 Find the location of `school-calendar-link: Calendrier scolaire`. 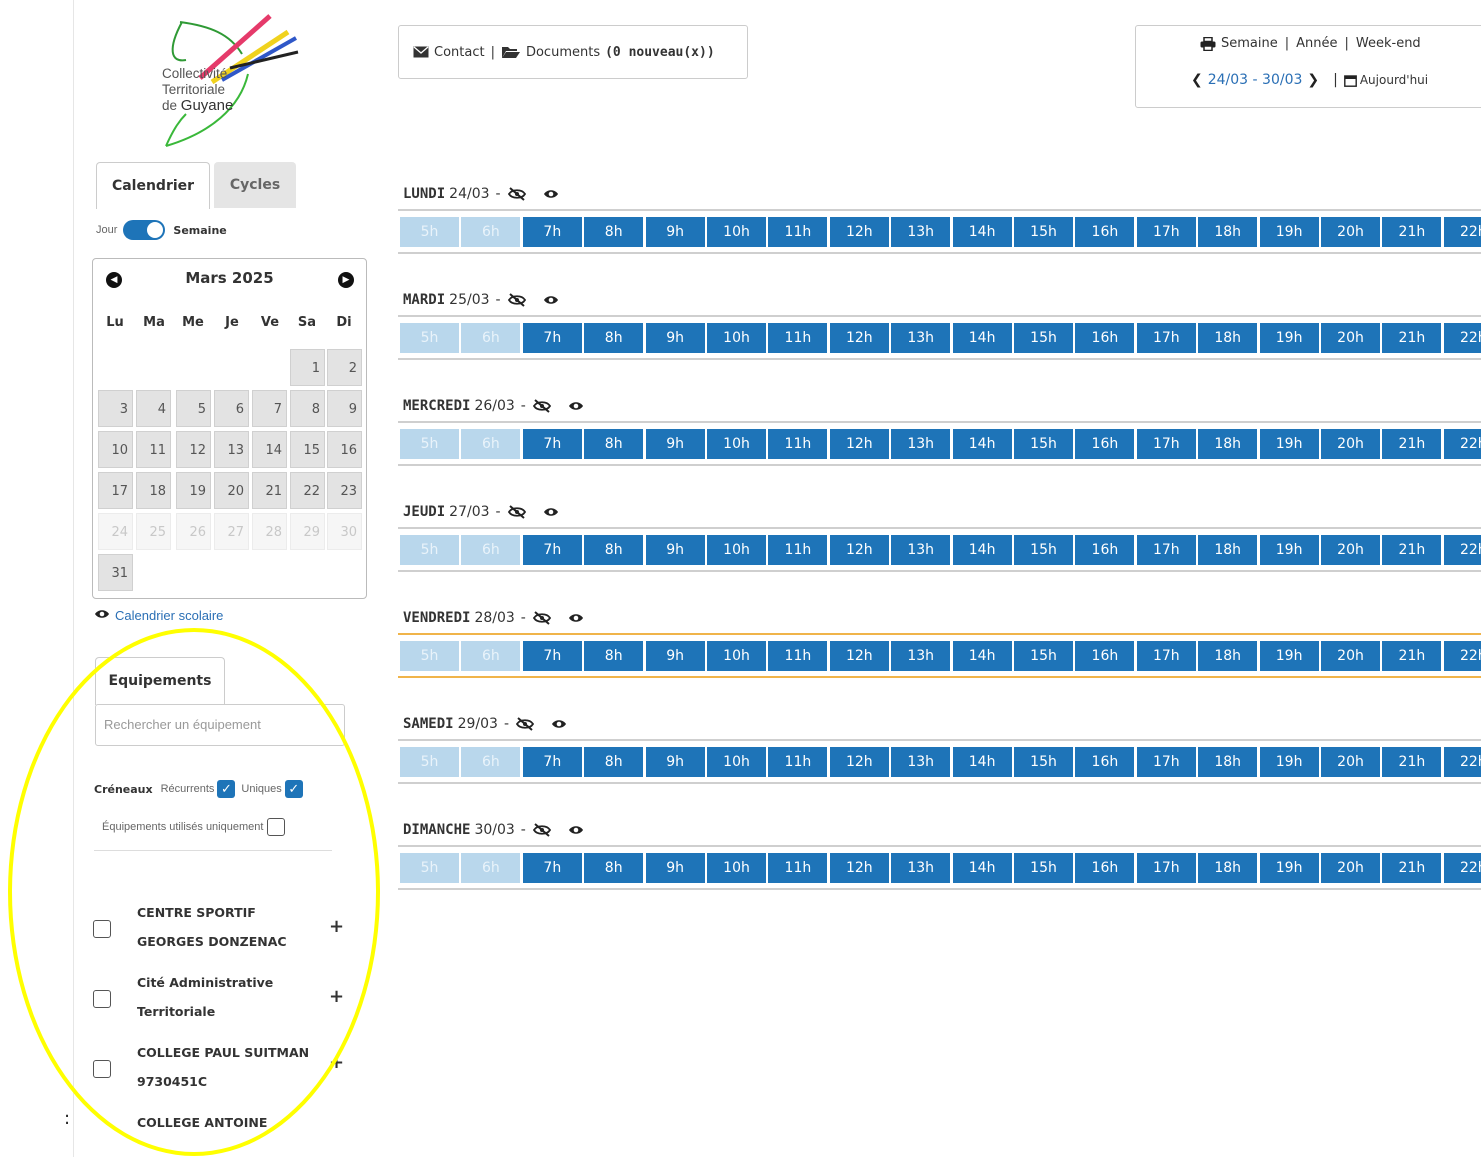

school-calendar-link: Calendrier scolaire is located at coordinates (158, 615).